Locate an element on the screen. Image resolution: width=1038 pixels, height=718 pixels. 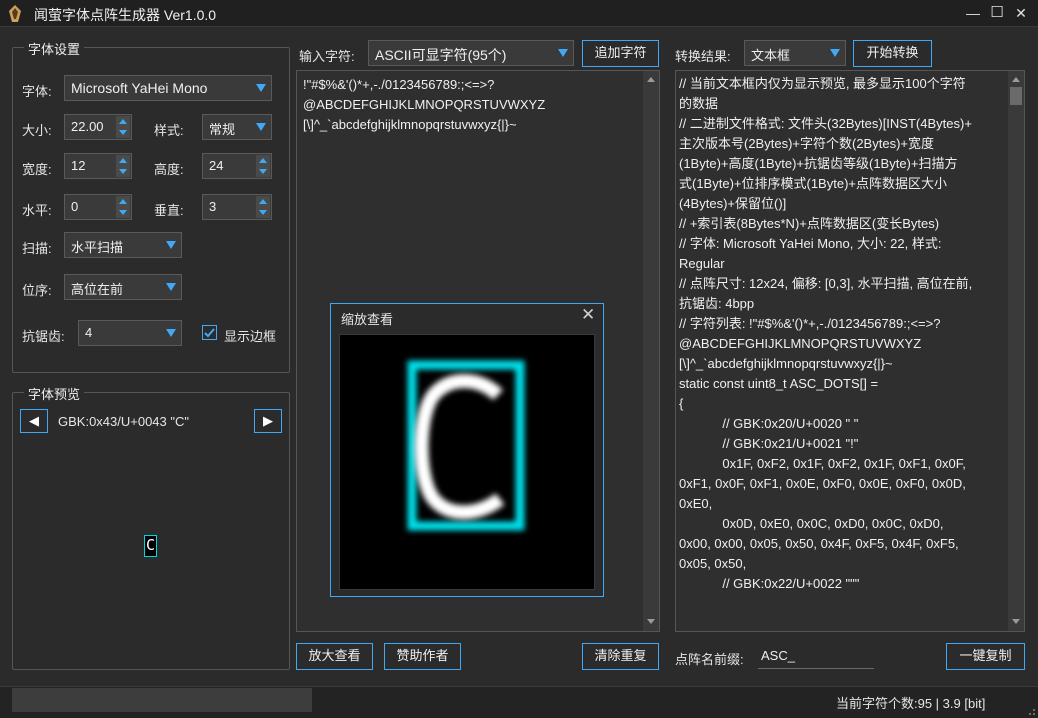
height-stepper is located at coordinates (263, 166).